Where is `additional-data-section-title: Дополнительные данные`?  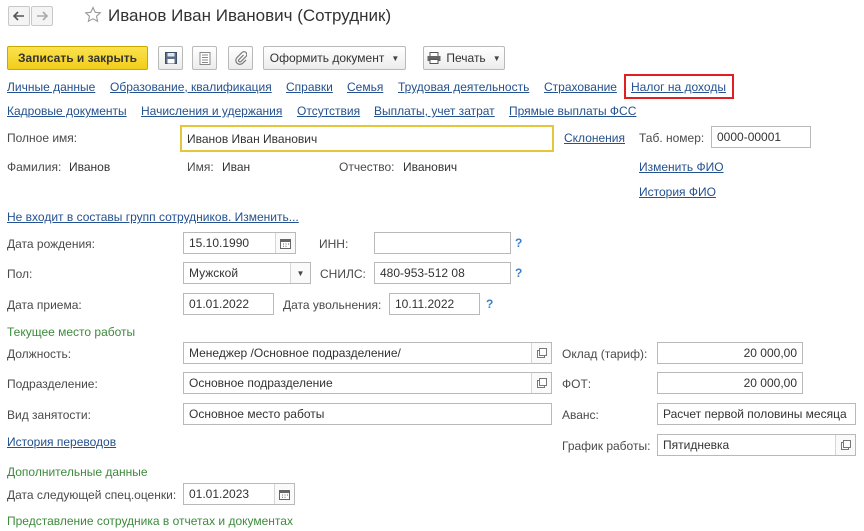
additional-data-section-title: Дополнительные данные is located at coordinates (77, 472).